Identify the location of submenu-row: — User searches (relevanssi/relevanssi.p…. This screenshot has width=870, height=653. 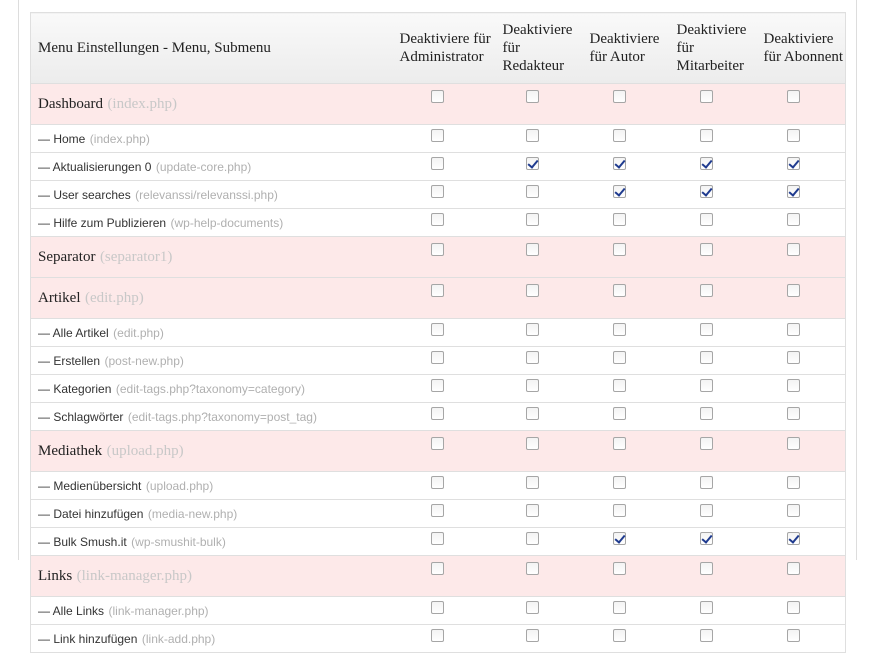
(438, 194).